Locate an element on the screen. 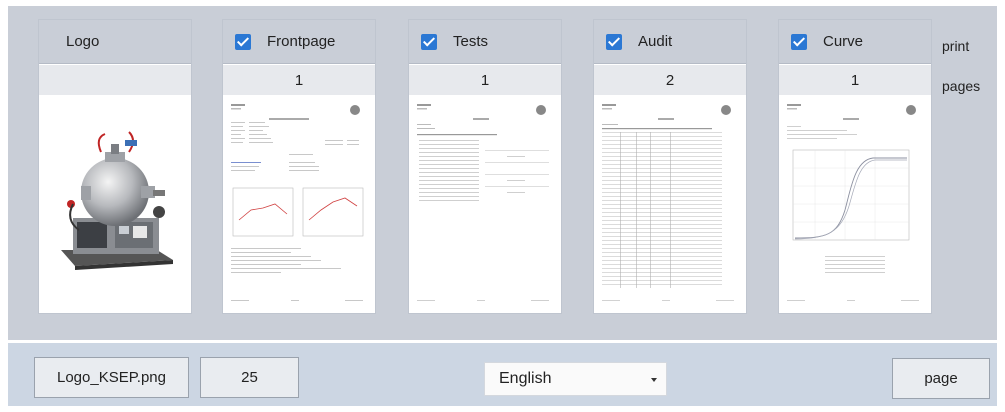 The width and height of the screenshot is (1005, 412). card-audit: Audit 2 is located at coordinates (670, 166).